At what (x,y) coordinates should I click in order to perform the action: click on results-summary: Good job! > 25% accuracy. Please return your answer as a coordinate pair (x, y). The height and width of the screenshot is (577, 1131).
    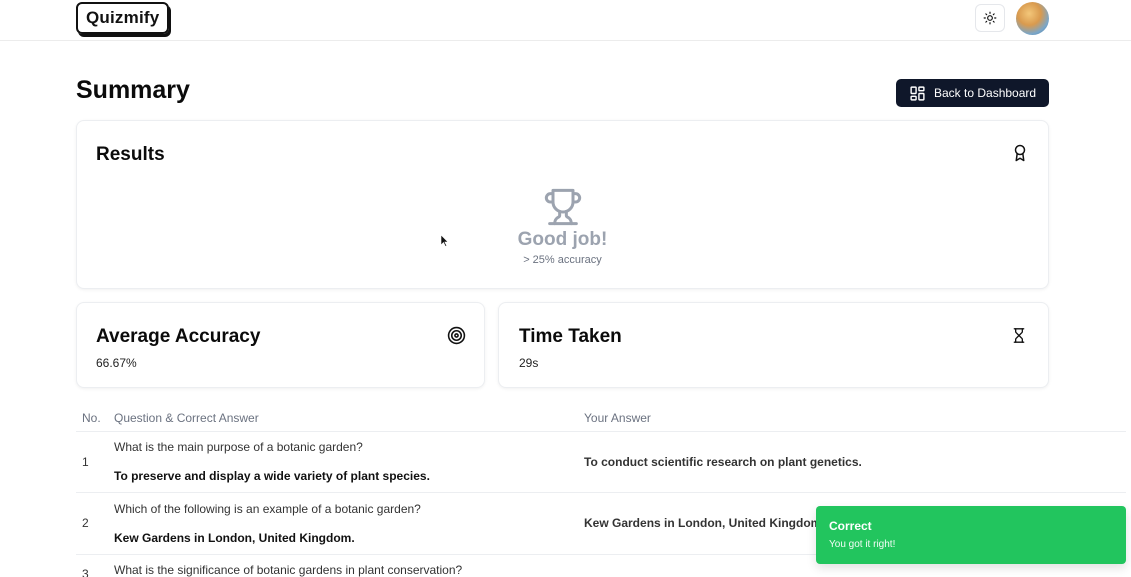
    Looking at the image, I should click on (562, 226).